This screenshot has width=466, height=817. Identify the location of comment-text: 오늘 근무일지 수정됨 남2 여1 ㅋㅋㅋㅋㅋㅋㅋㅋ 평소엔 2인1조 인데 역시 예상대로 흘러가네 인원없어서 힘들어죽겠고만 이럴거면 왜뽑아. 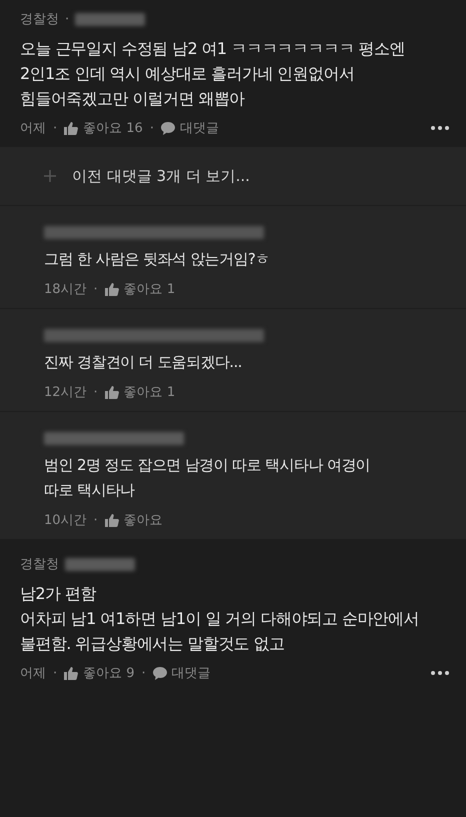
(213, 74).